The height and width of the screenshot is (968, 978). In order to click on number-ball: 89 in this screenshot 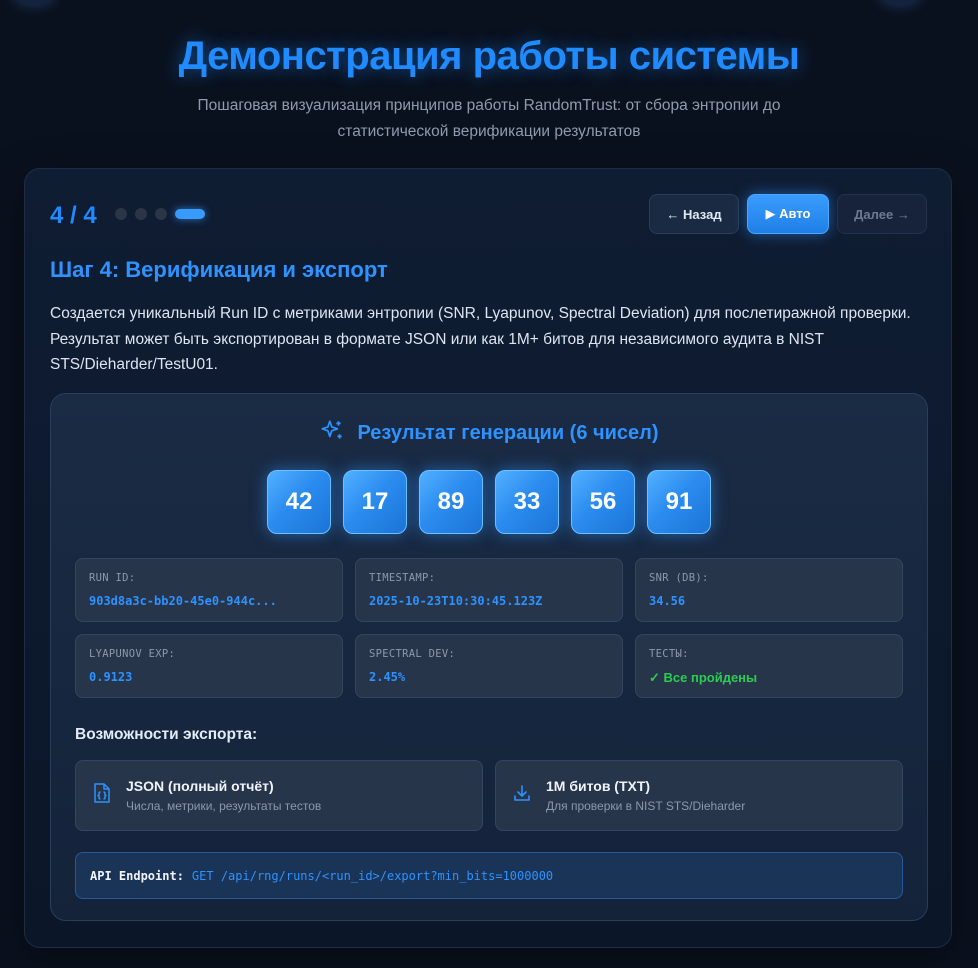, I will do `click(451, 502)`.